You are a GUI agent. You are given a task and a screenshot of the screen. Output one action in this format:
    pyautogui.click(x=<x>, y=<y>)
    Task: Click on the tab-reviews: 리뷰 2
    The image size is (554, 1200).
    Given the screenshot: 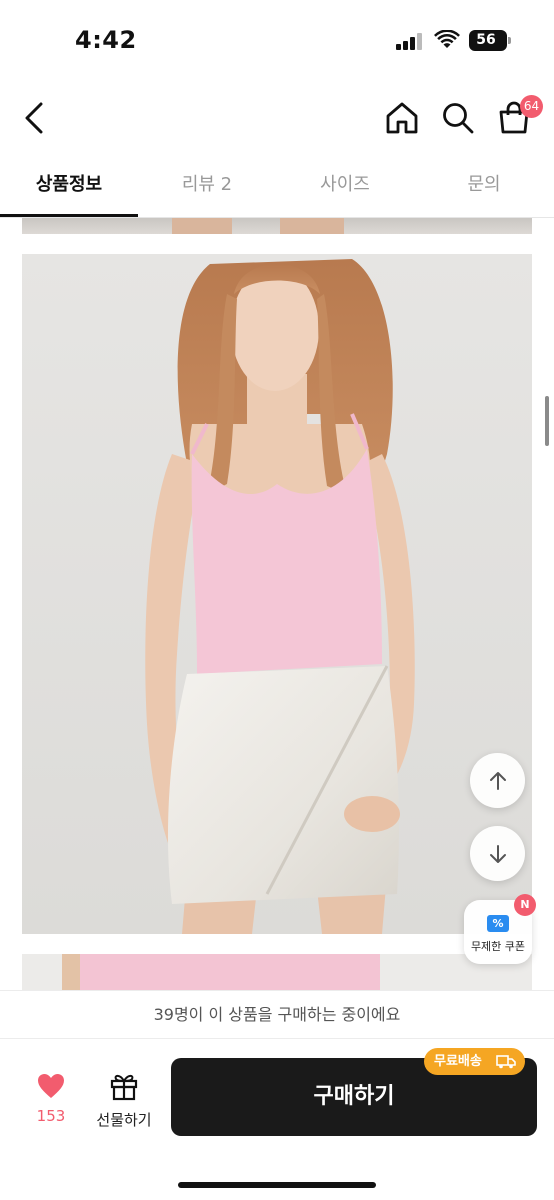 What is the action you would take?
    pyautogui.click(x=207, y=187)
    